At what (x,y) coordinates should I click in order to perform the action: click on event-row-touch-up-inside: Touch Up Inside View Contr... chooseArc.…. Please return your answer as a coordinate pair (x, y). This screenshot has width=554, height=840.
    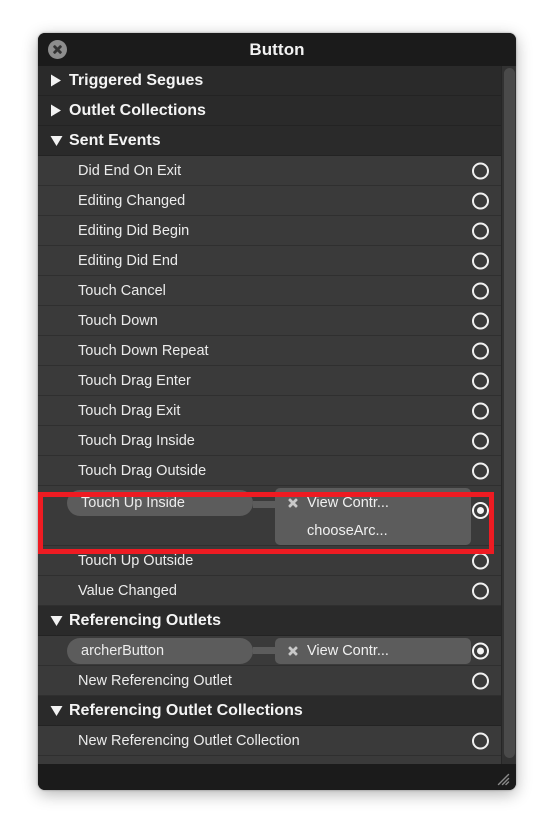
    Looking at the image, I should click on (269, 516).